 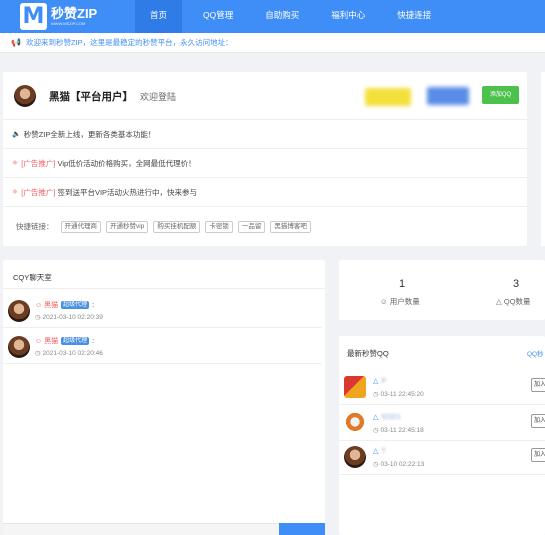 I want to click on notice-bar: 📢 欢迎来到秒赞ZIP，这里是最稳定的秒赞平台，永久访问地址：, so click(x=272, y=43).